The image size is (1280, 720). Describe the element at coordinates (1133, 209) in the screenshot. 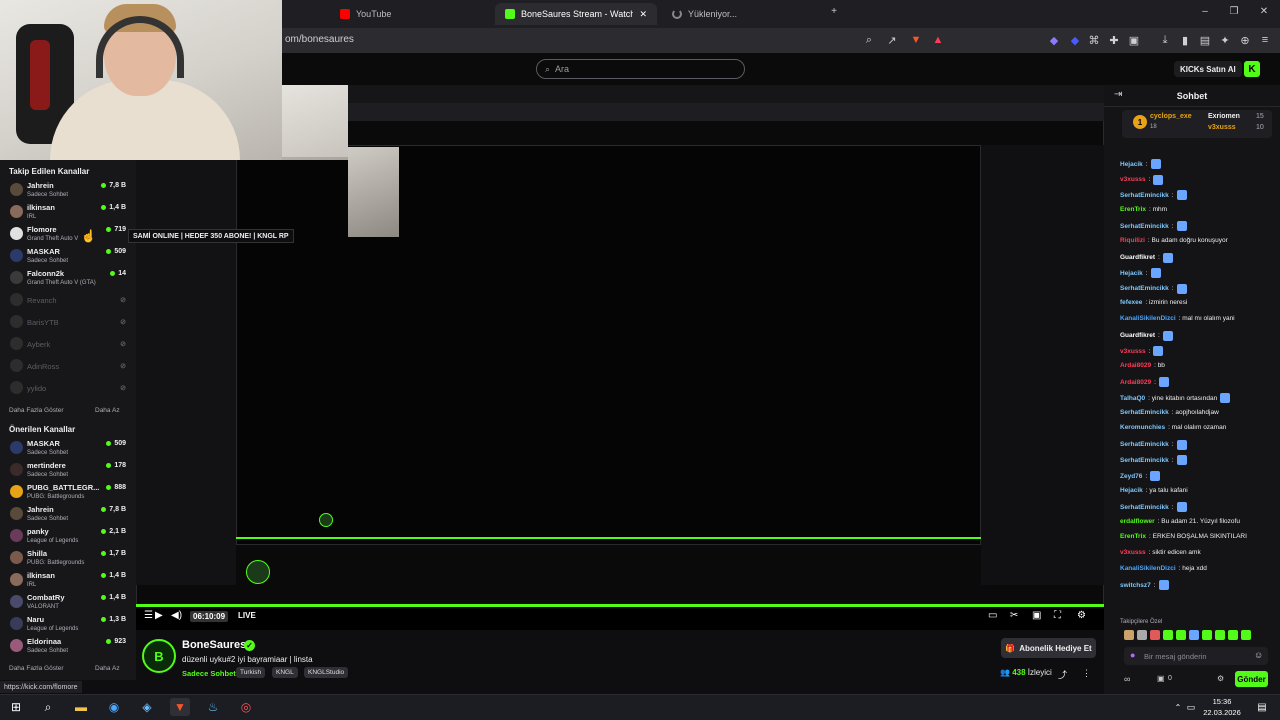

I see `chat-username: ErenTrix` at that location.